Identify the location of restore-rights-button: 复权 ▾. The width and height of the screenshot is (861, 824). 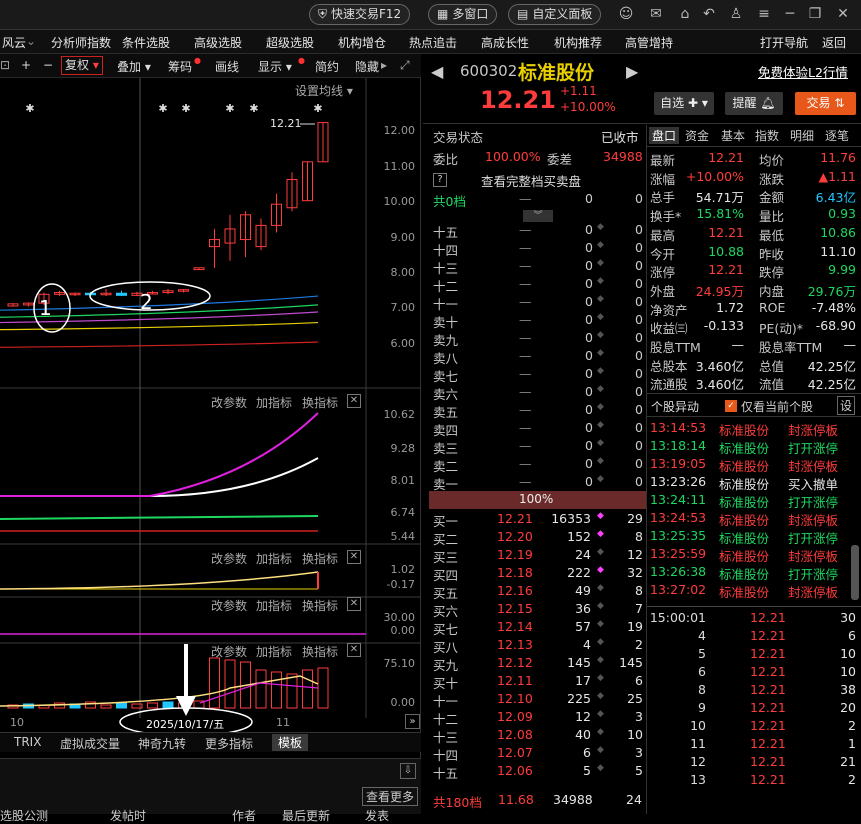
(82, 65).